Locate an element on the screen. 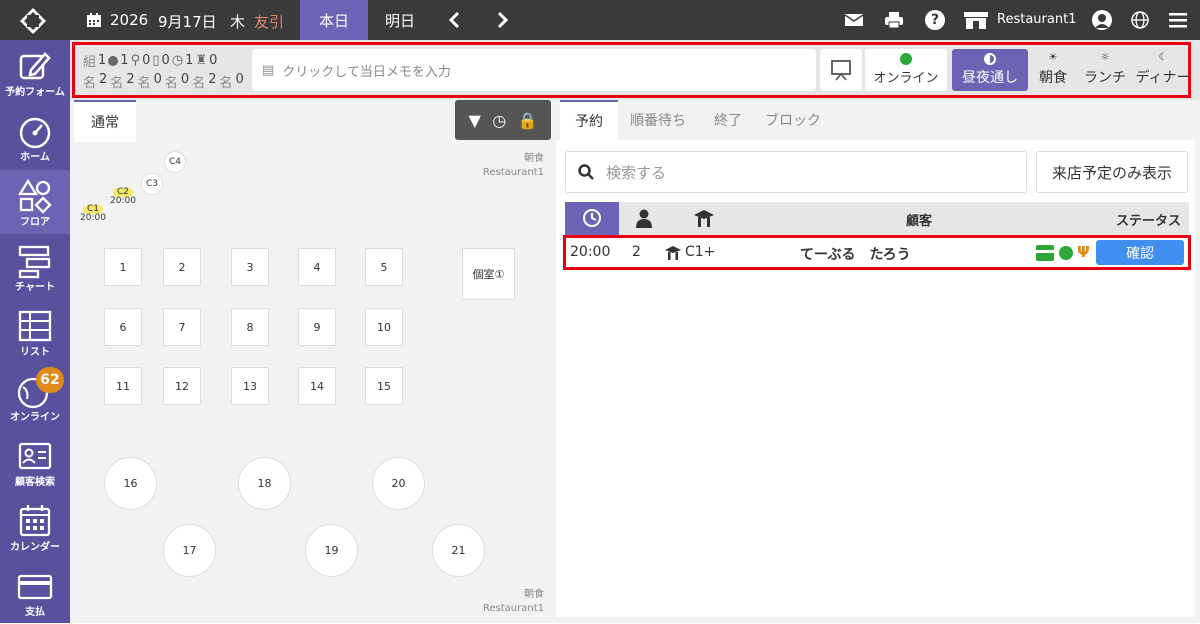 This screenshot has width=1200, height=624. sidebar-item-payment: 支払 is located at coordinates (35, 592).